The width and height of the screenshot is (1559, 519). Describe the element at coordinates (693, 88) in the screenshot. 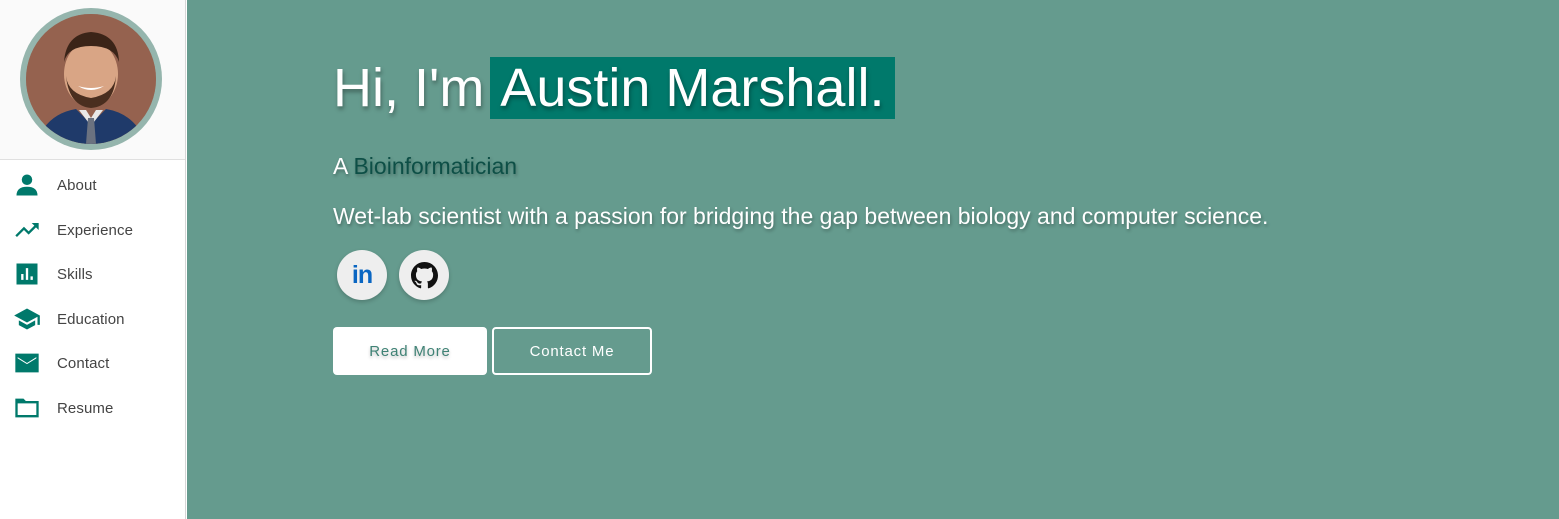

I see `hero-name: Austin Marshall.` at that location.